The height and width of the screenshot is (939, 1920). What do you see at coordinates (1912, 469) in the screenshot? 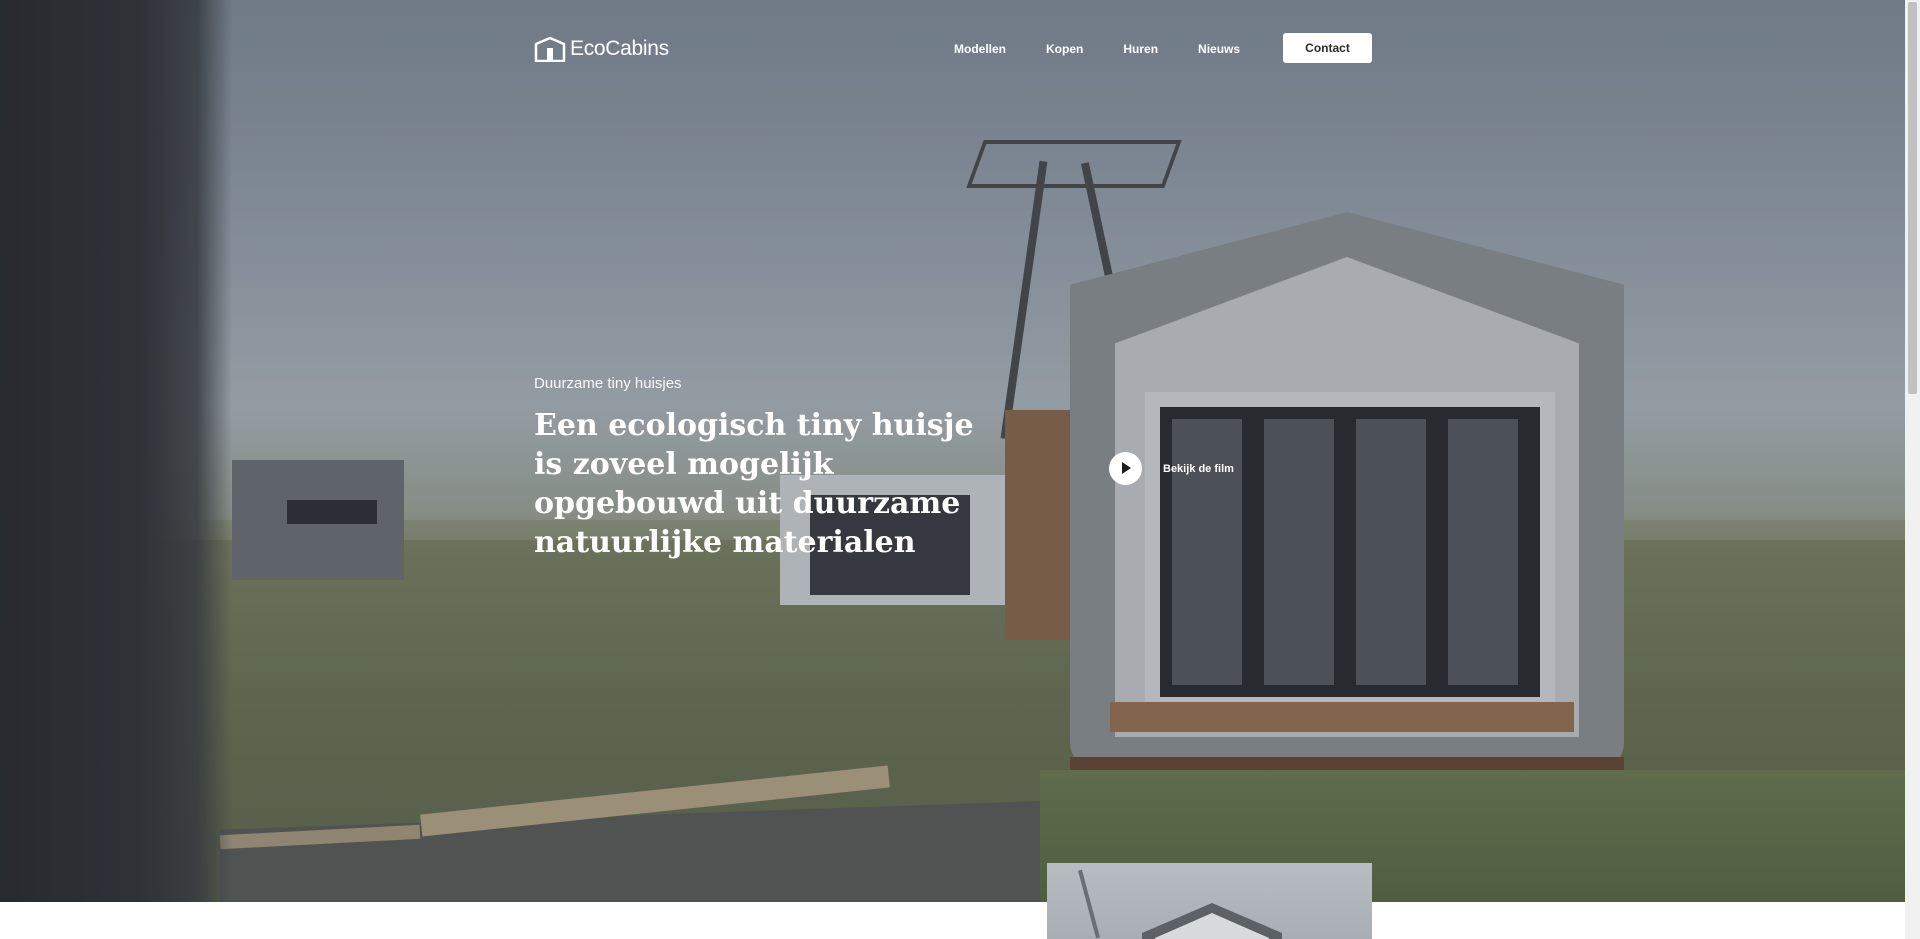
I see `page-scrollbar` at bounding box center [1912, 469].